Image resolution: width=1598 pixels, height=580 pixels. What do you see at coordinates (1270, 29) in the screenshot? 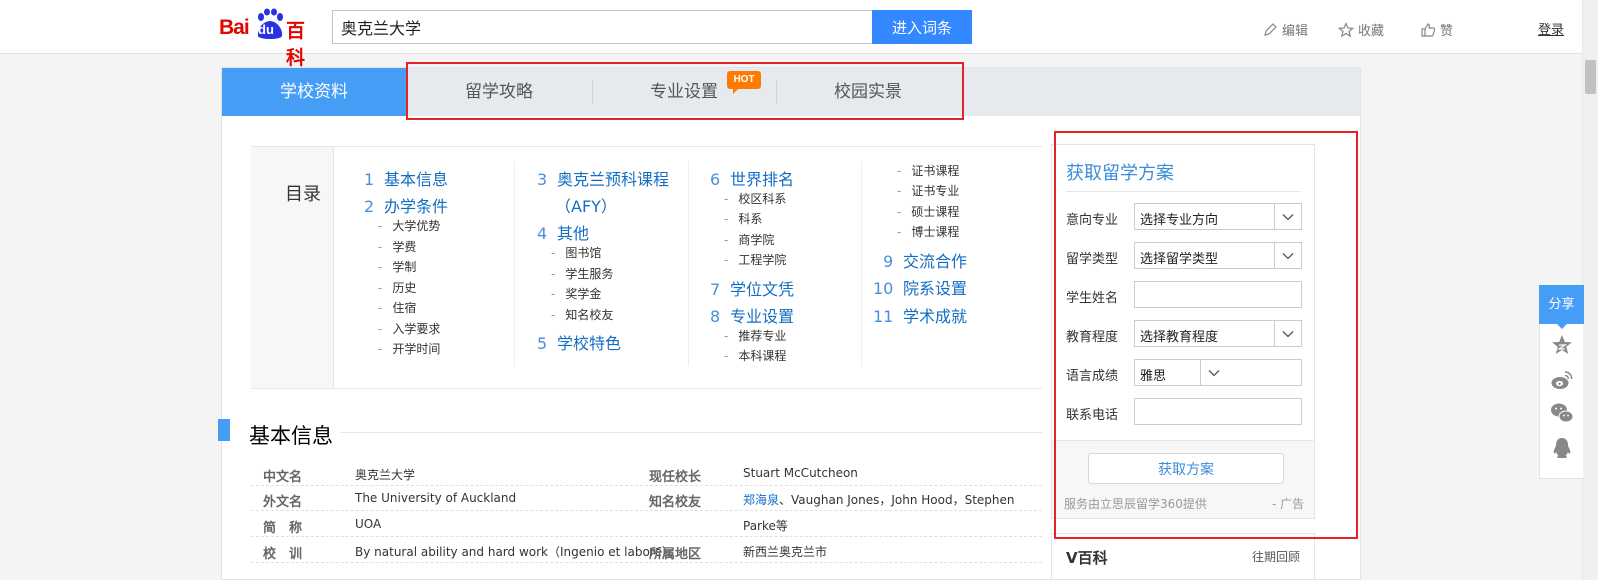
I see `pencil-icon` at bounding box center [1270, 29].